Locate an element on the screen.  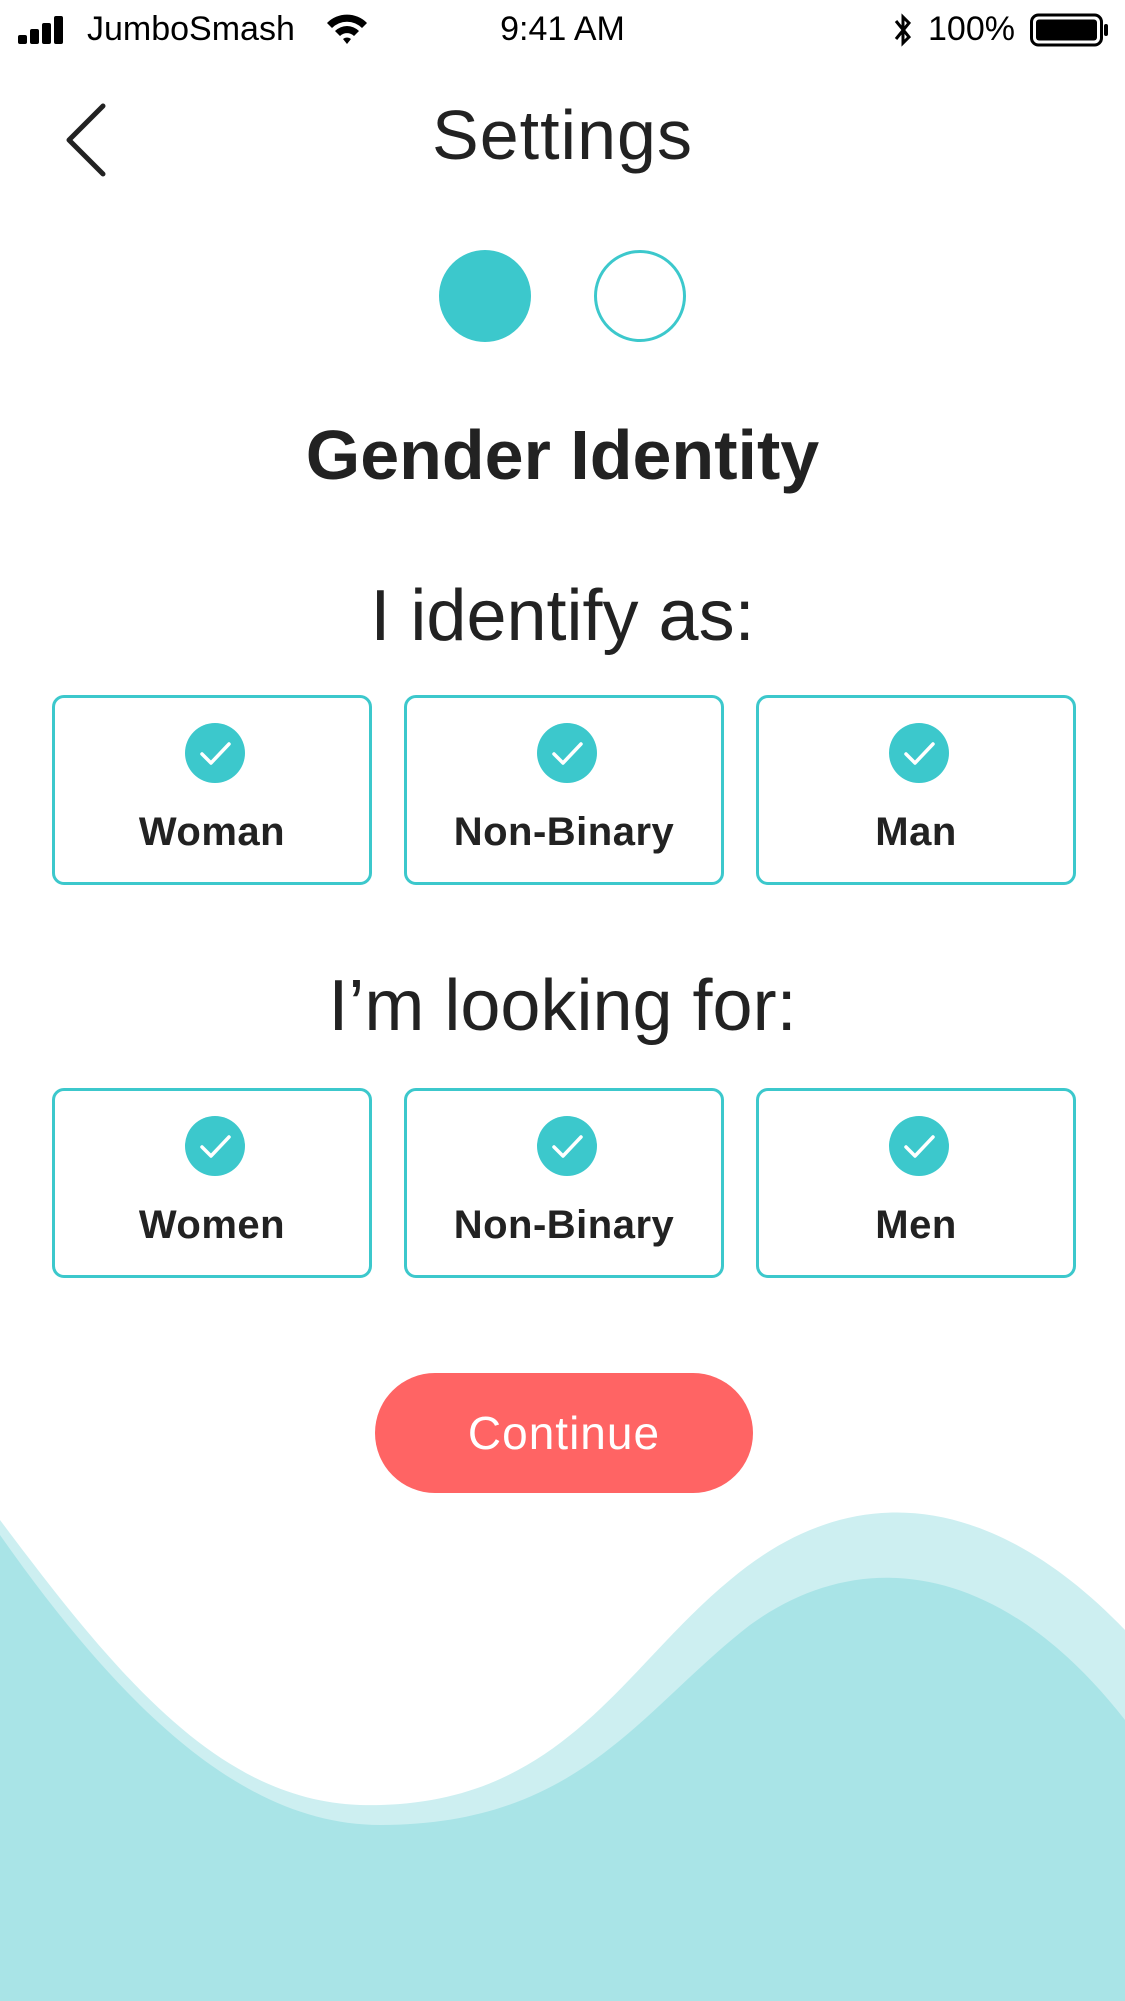
identify-option-man: Man is located at coordinates (916, 790).